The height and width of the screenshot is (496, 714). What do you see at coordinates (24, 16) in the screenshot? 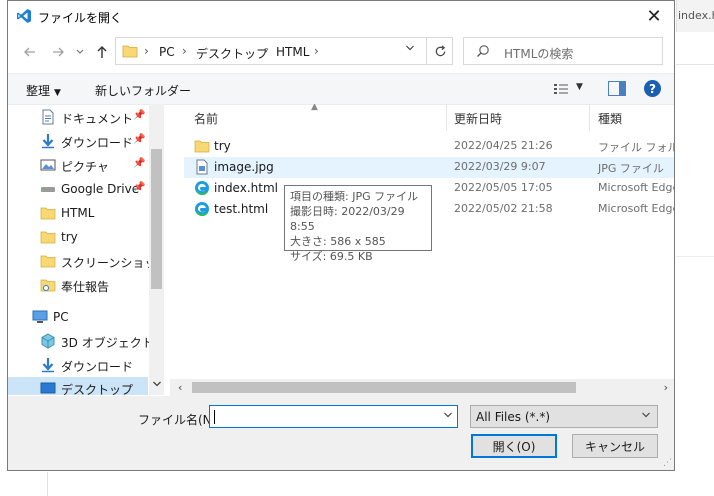
I see `vscode-icon` at bounding box center [24, 16].